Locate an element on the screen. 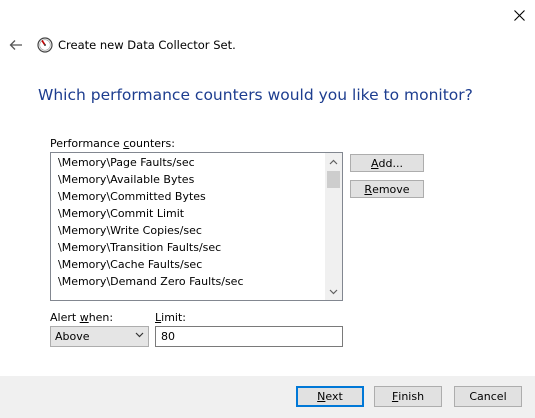 Image resolution: width=535 pixels, height=418 pixels. scroll-up-button is located at coordinates (333, 161).